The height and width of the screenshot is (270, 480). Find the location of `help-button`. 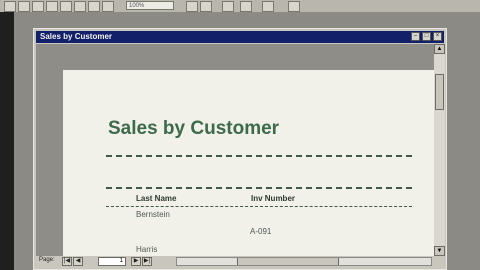

help-button is located at coordinates (294, 6).